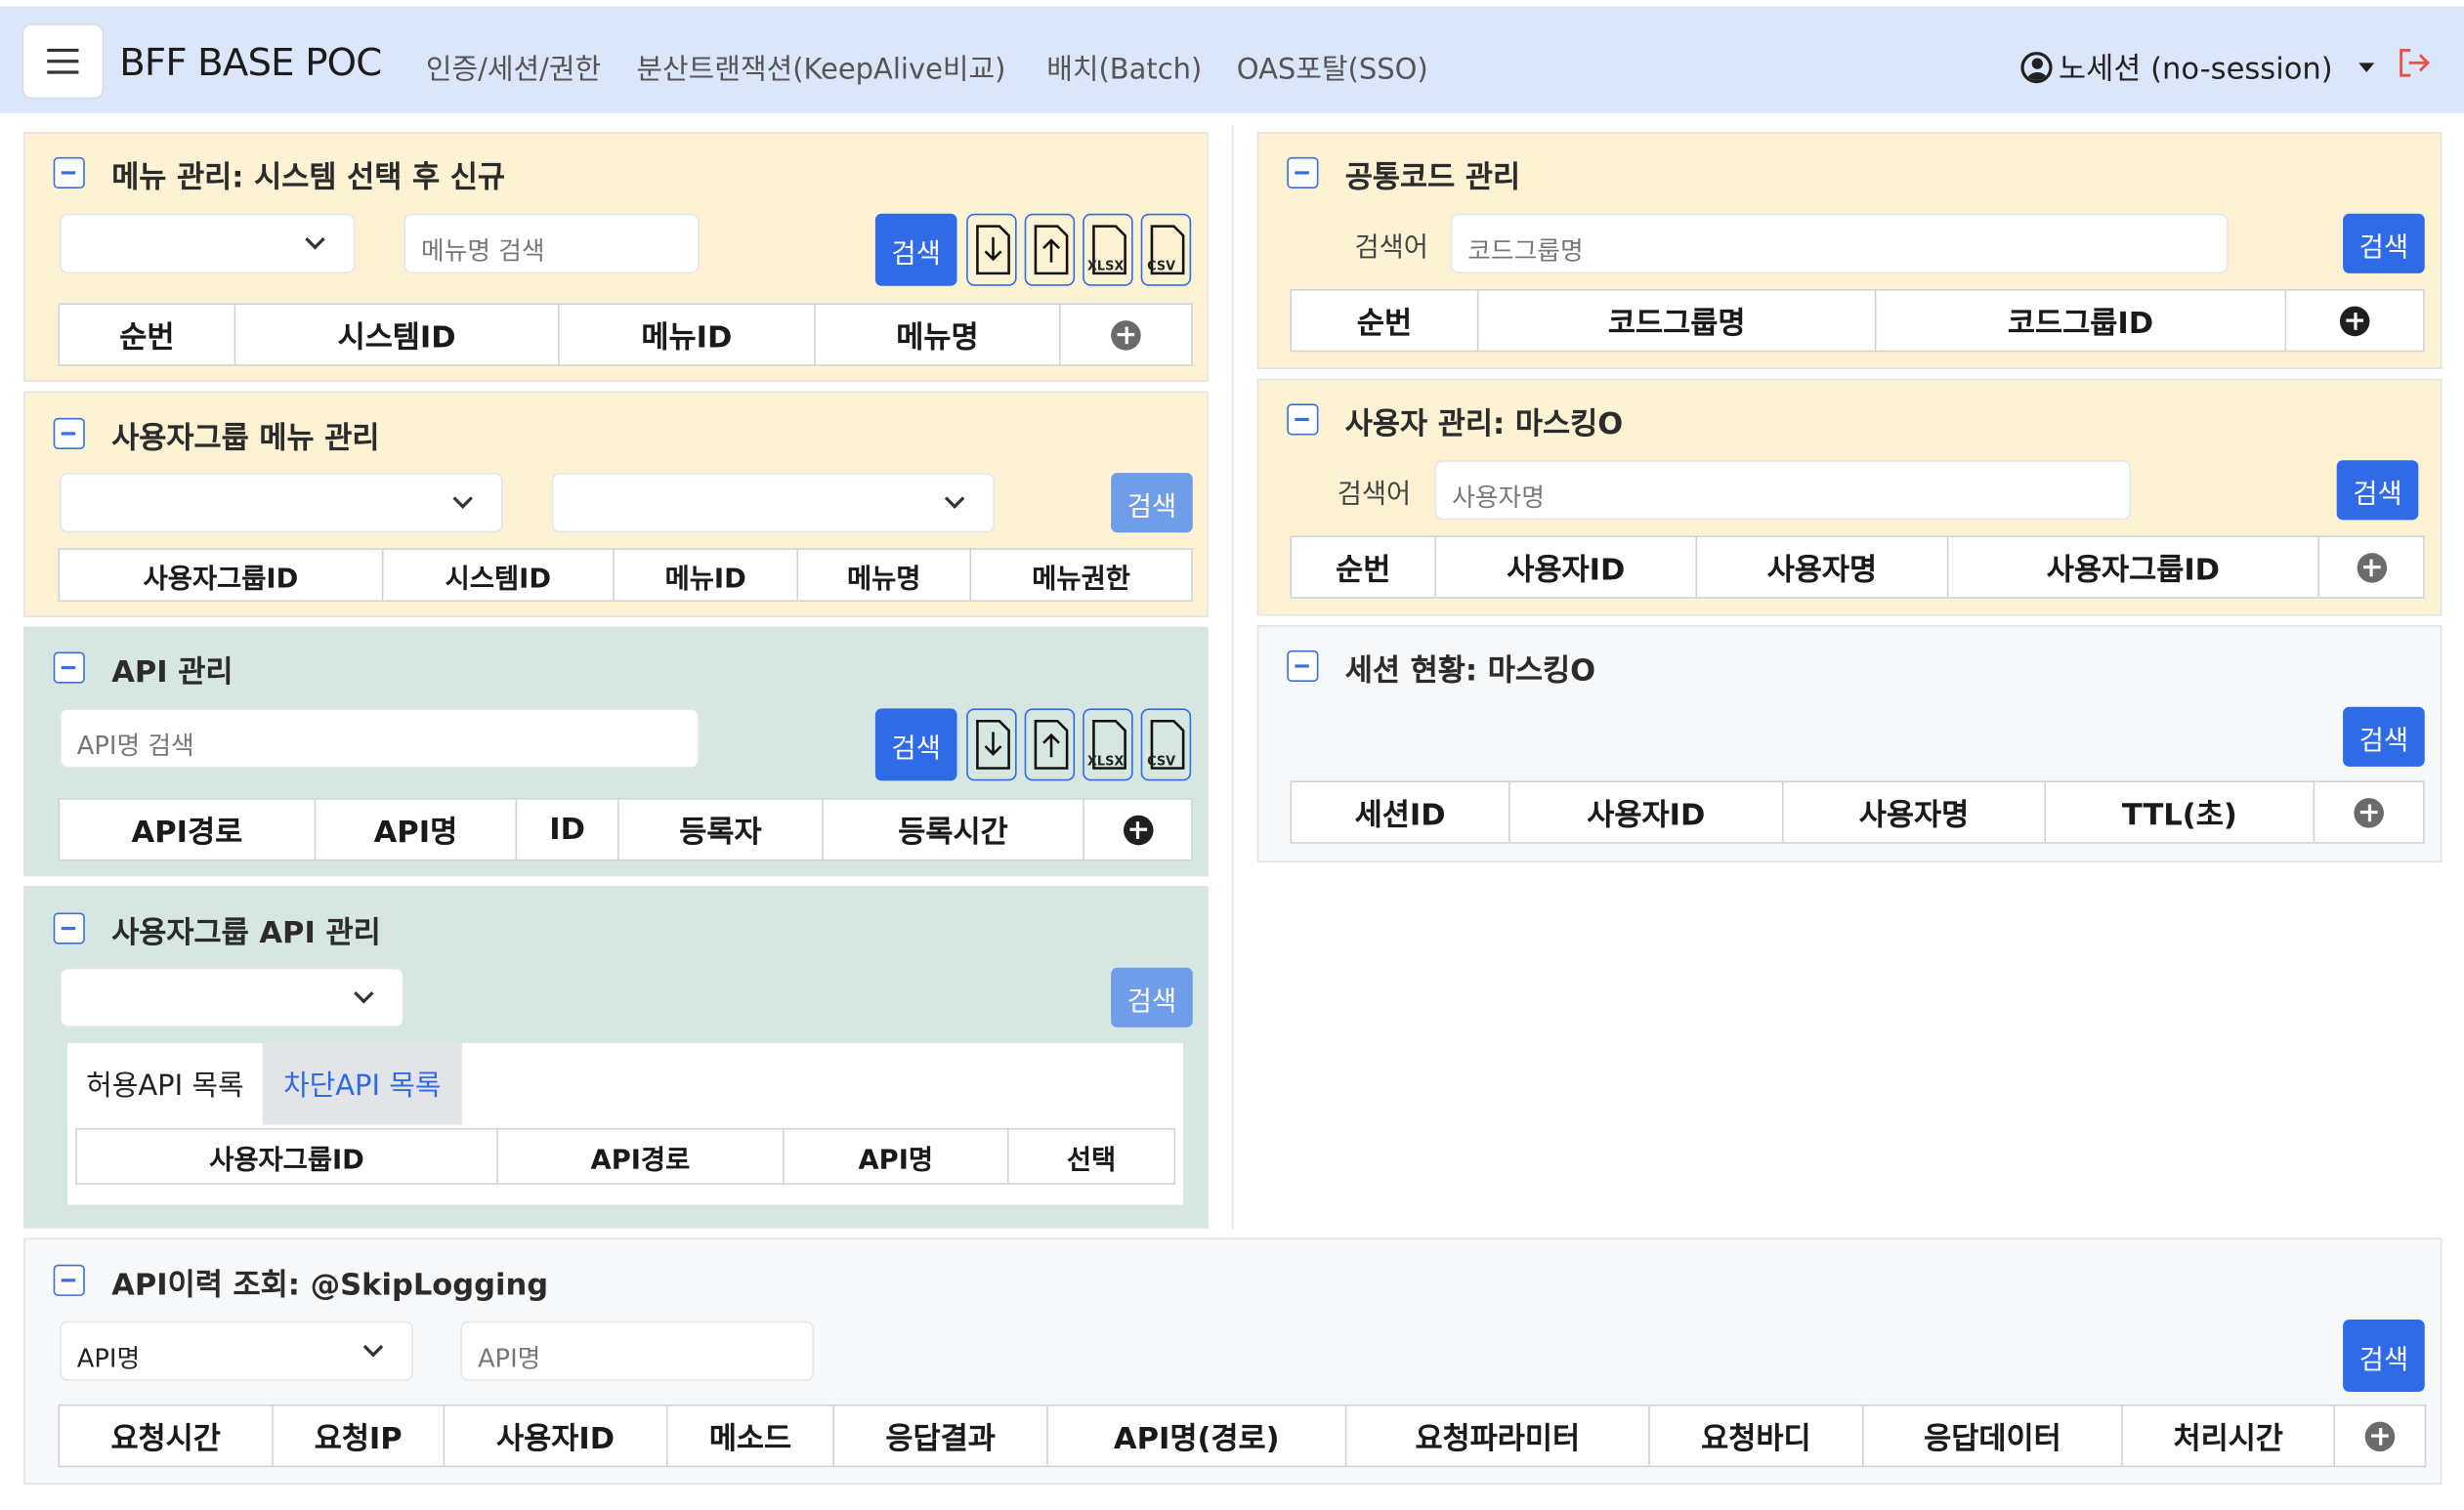  Describe the element at coordinates (1332, 67) in the screenshot. I see `nav-link-oas-portal: OAS포탈(SSO)` at that location.